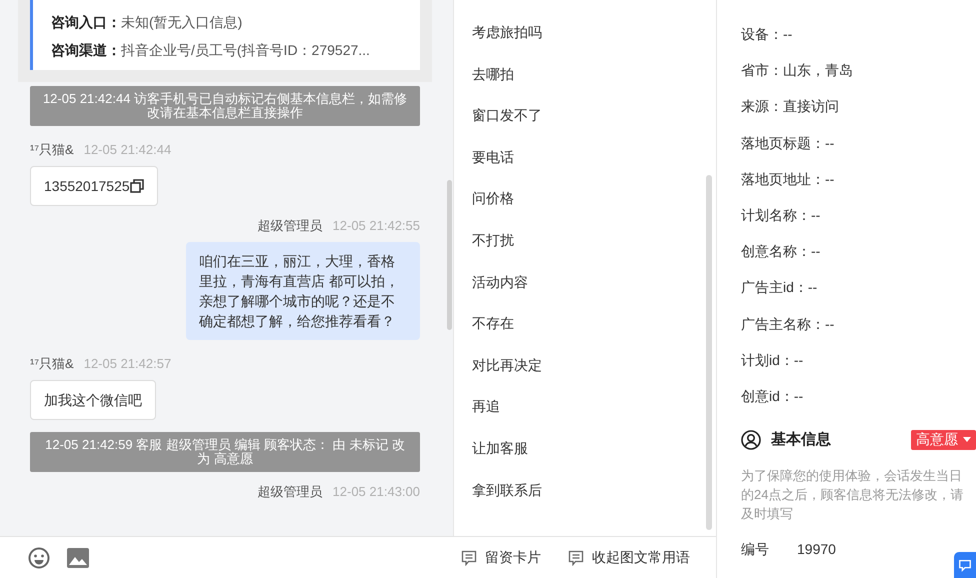  Describe the element at coordinates (766, 34) in the screenshot. I see `info-line: 设备：--` at that location.